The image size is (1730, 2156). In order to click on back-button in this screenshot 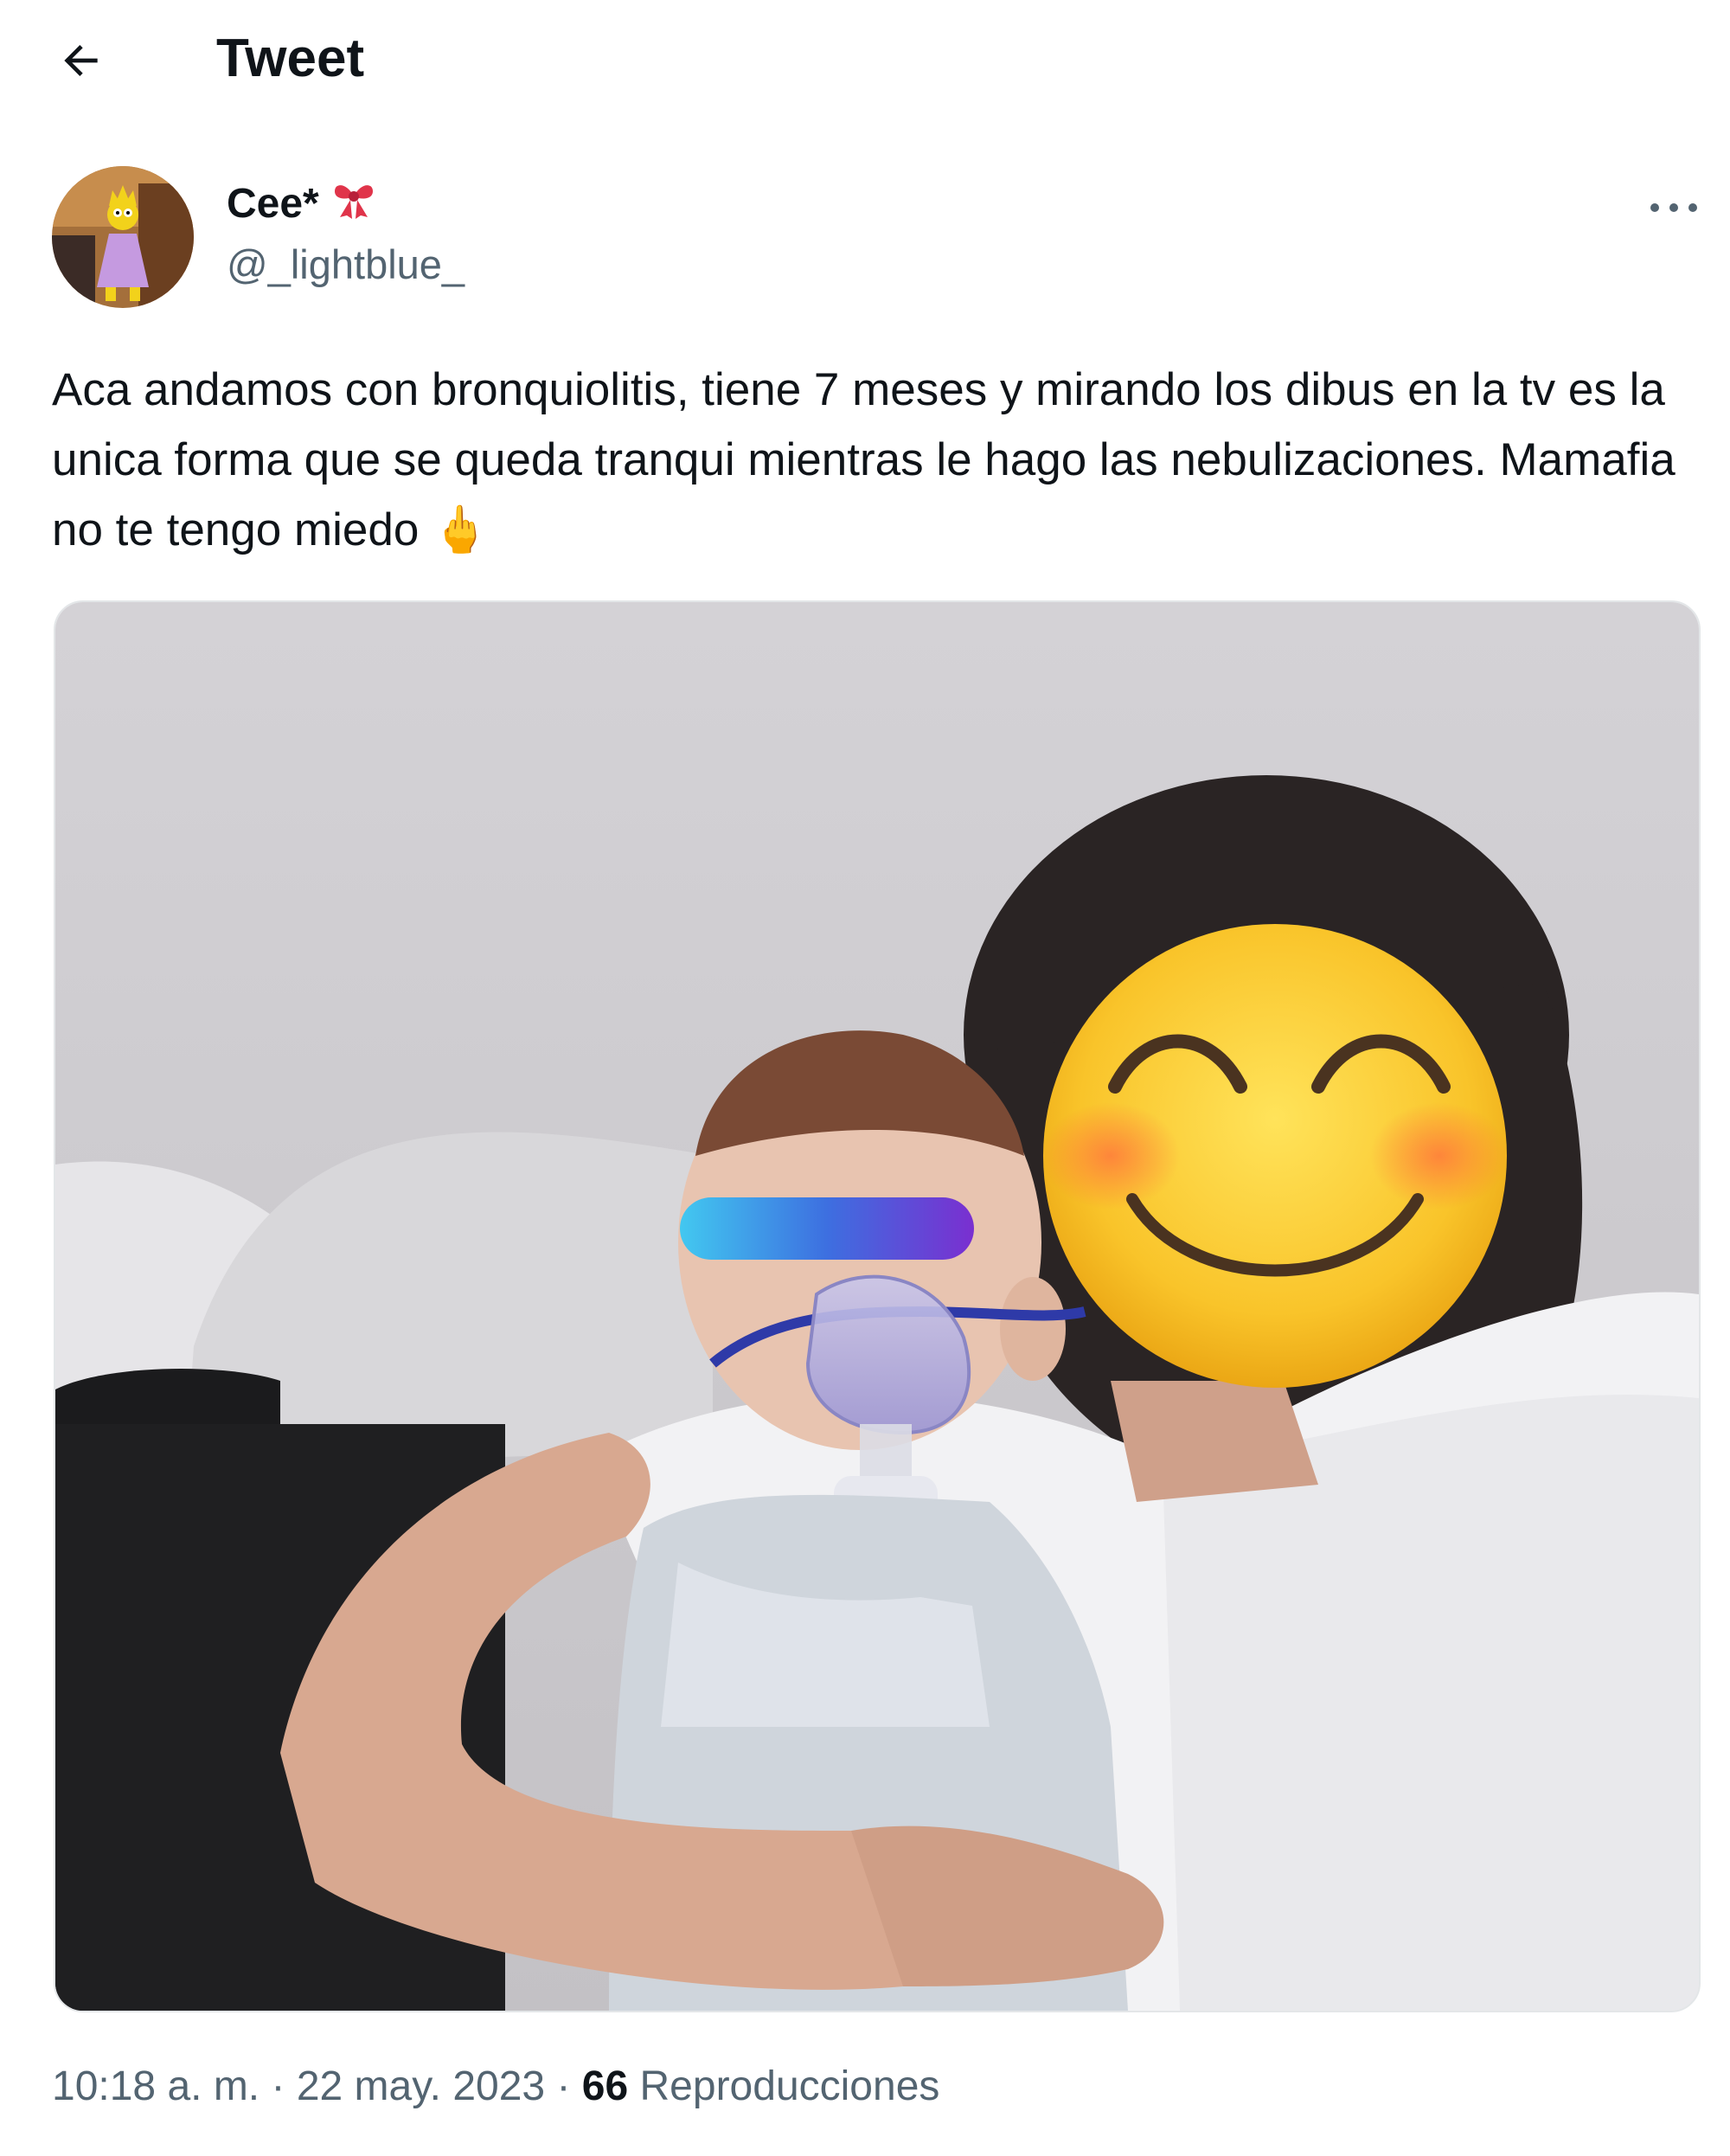, I will do `click(81, 60)`.